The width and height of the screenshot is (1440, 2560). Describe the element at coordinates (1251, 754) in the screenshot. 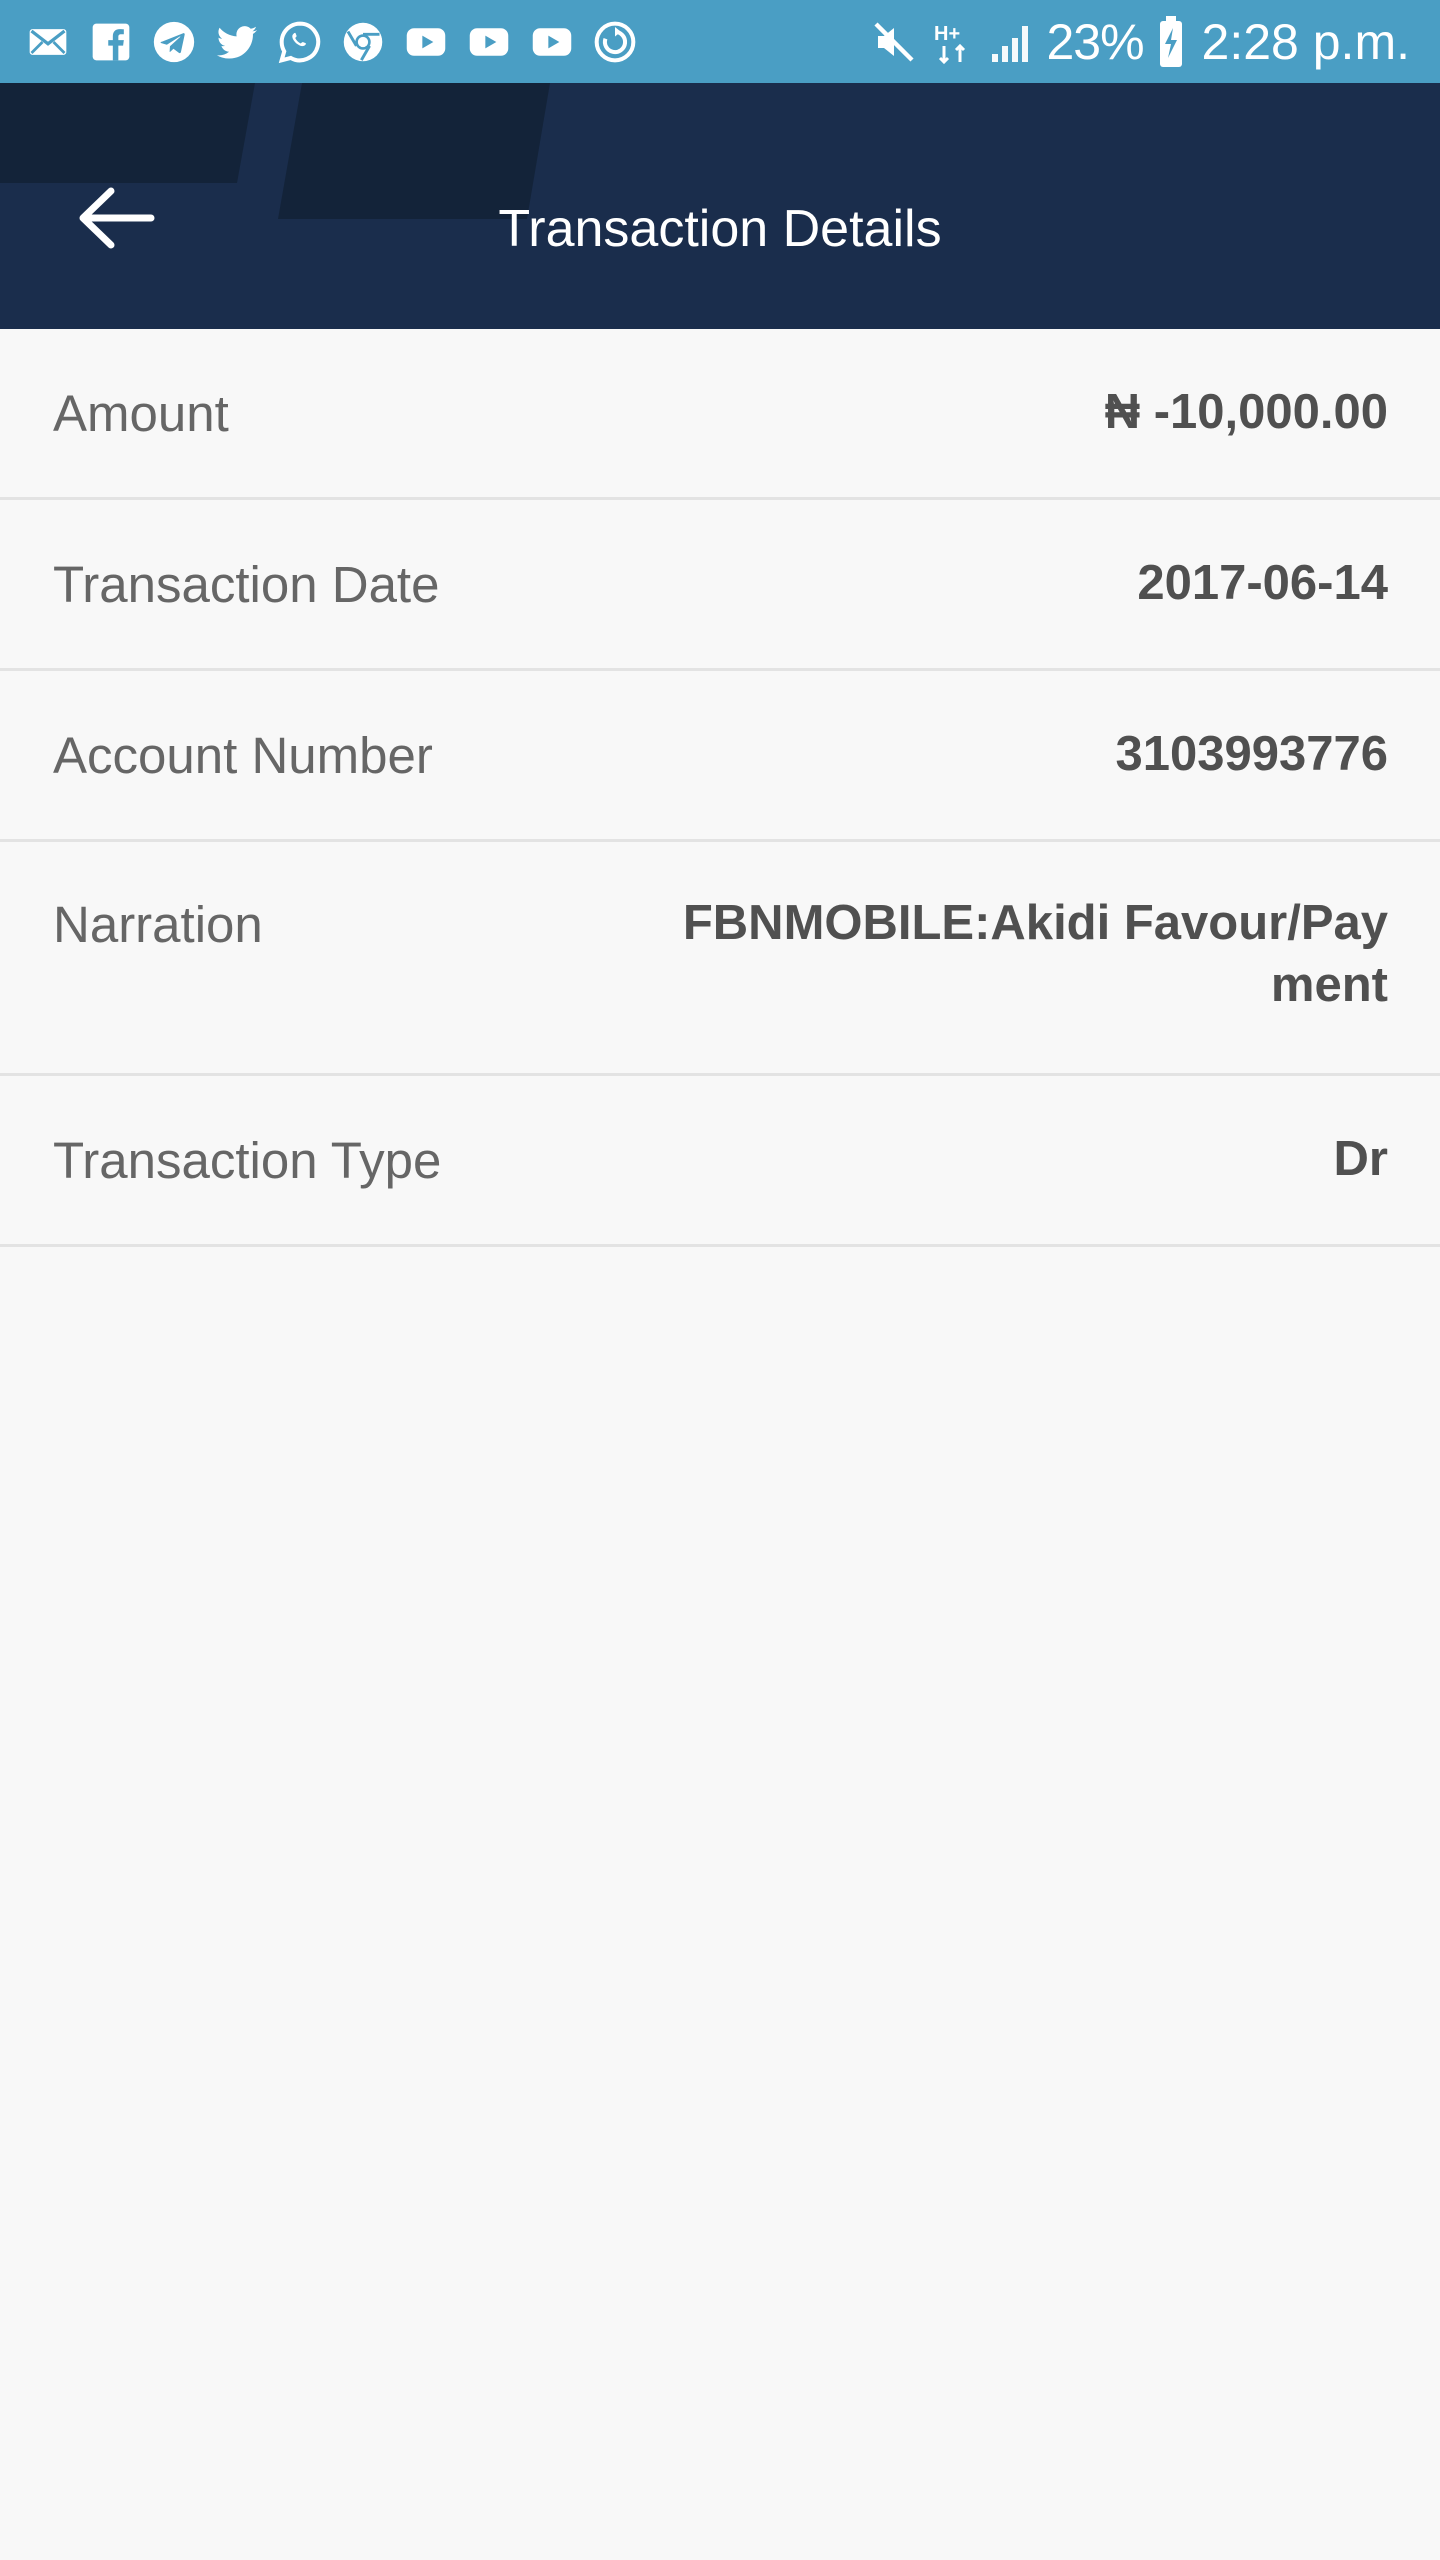

I see `account-number-value: 3103993776` at that location.